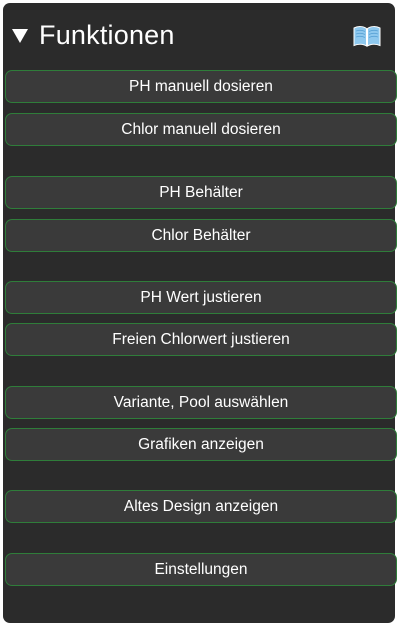 The width and height of the screenshot is (399, 627). What do you see at coordinates (201, 402) in the screenshot?
I see `select-variant-pool-button: Variante, Pool auswählen` at bounding box center [201, 402].